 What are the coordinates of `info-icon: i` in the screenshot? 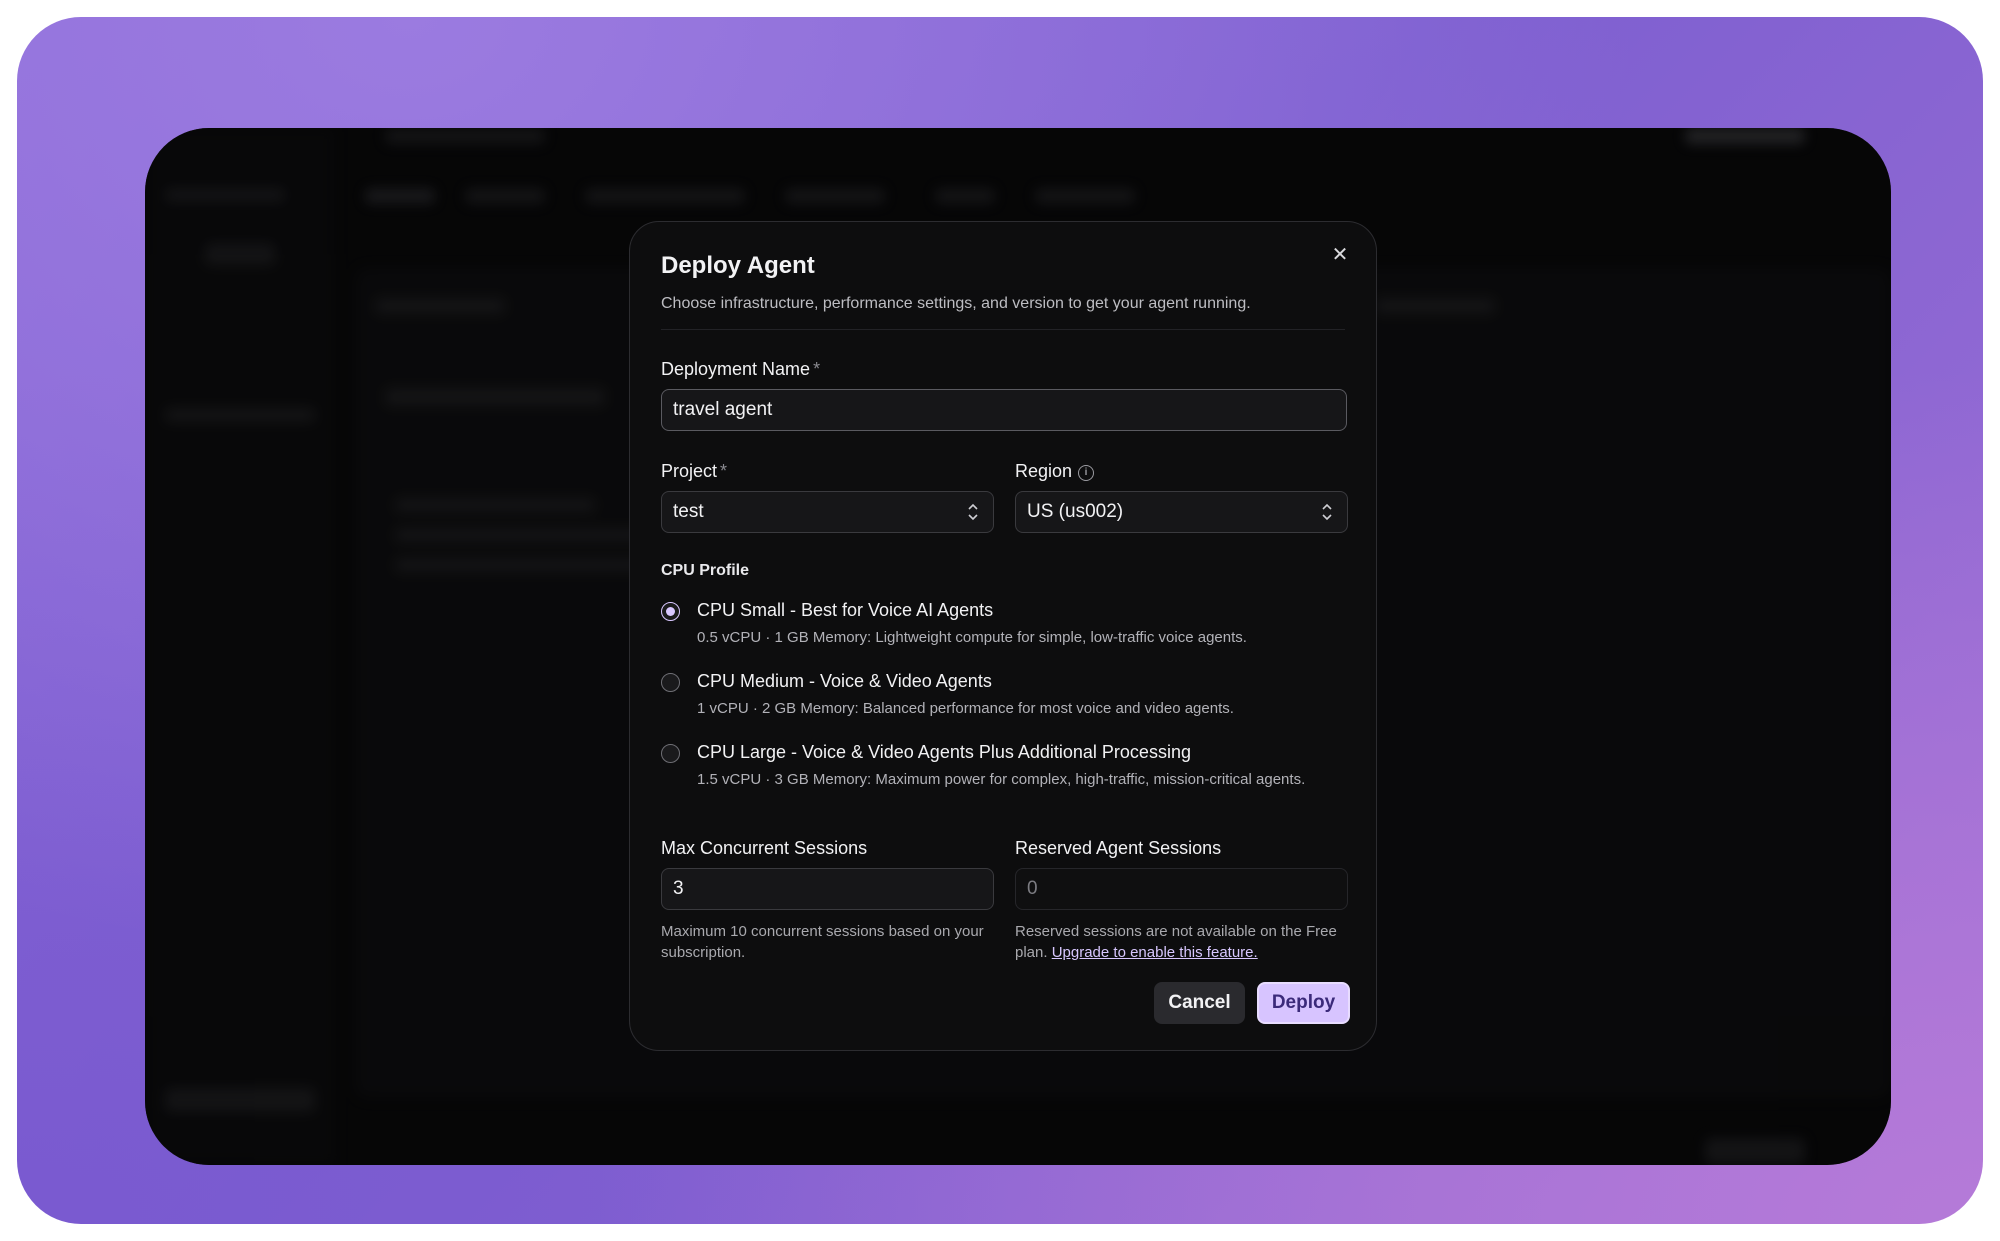 It's located at (1086, 473).